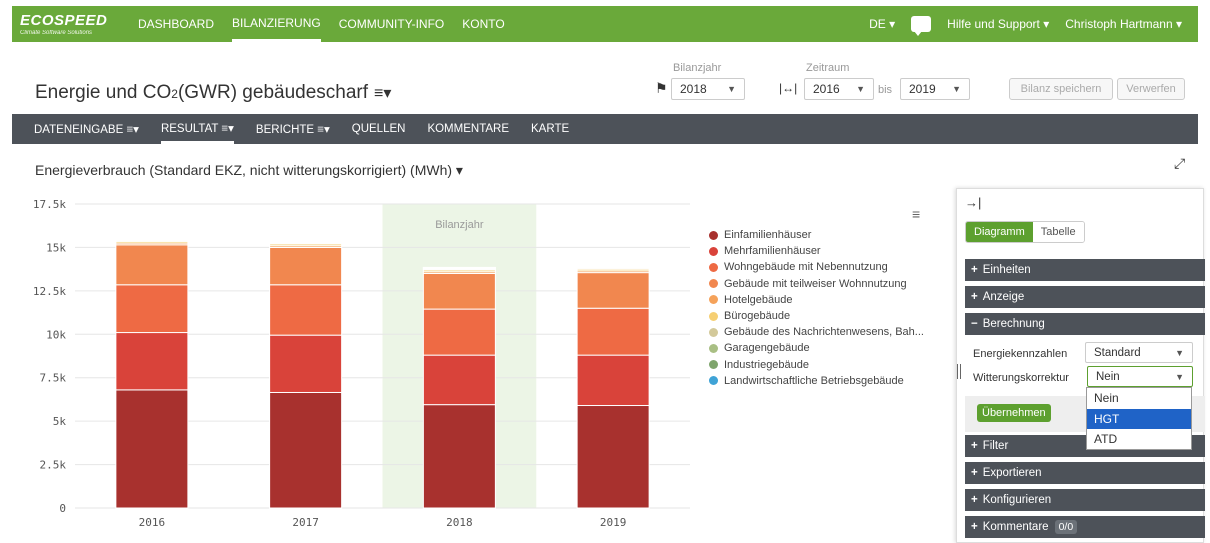  Describe the element at coordinates (999, 232) in the screenshot. I see `toggle-diagram: Diagramm` at that location.